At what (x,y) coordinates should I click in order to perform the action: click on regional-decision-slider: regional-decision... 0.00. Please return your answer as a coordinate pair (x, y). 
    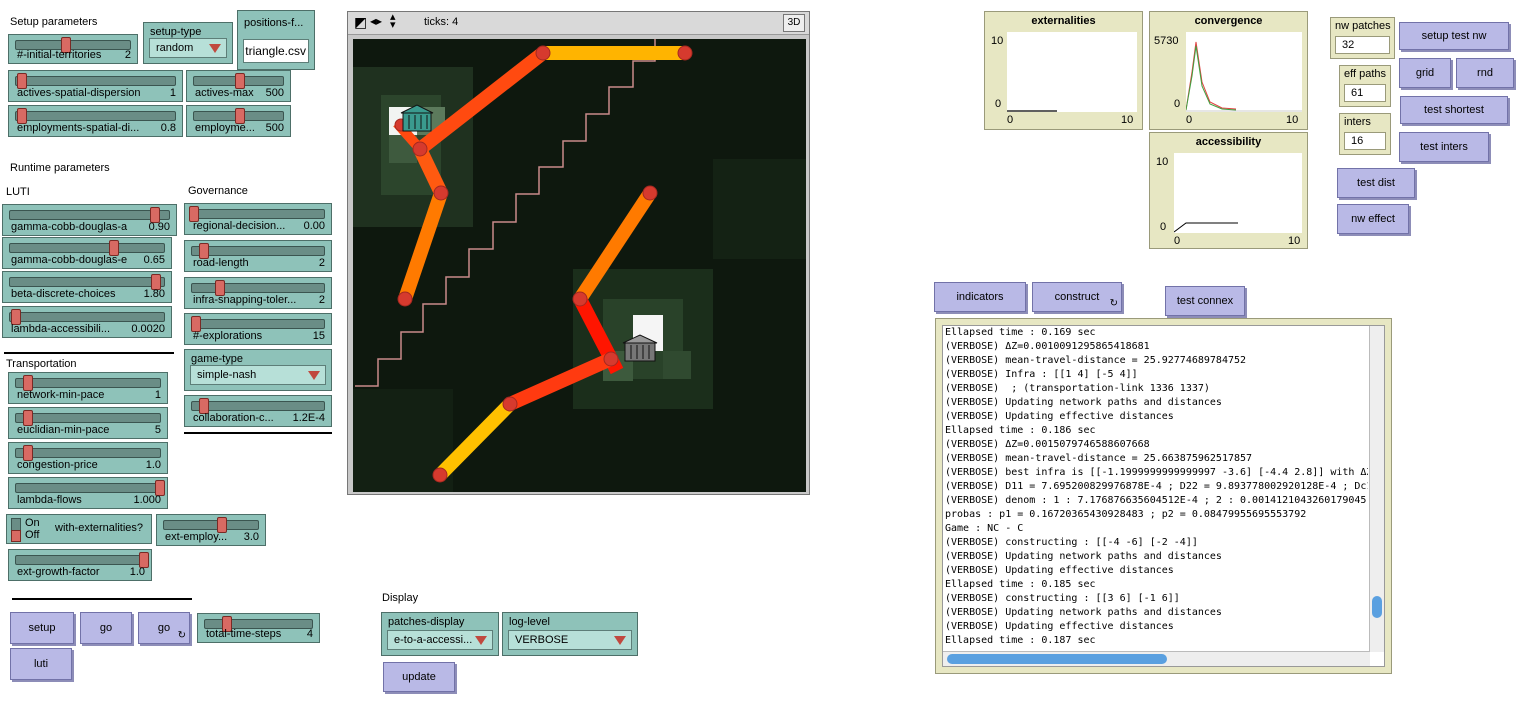
    Looking at the image, I should click on (258, 219).